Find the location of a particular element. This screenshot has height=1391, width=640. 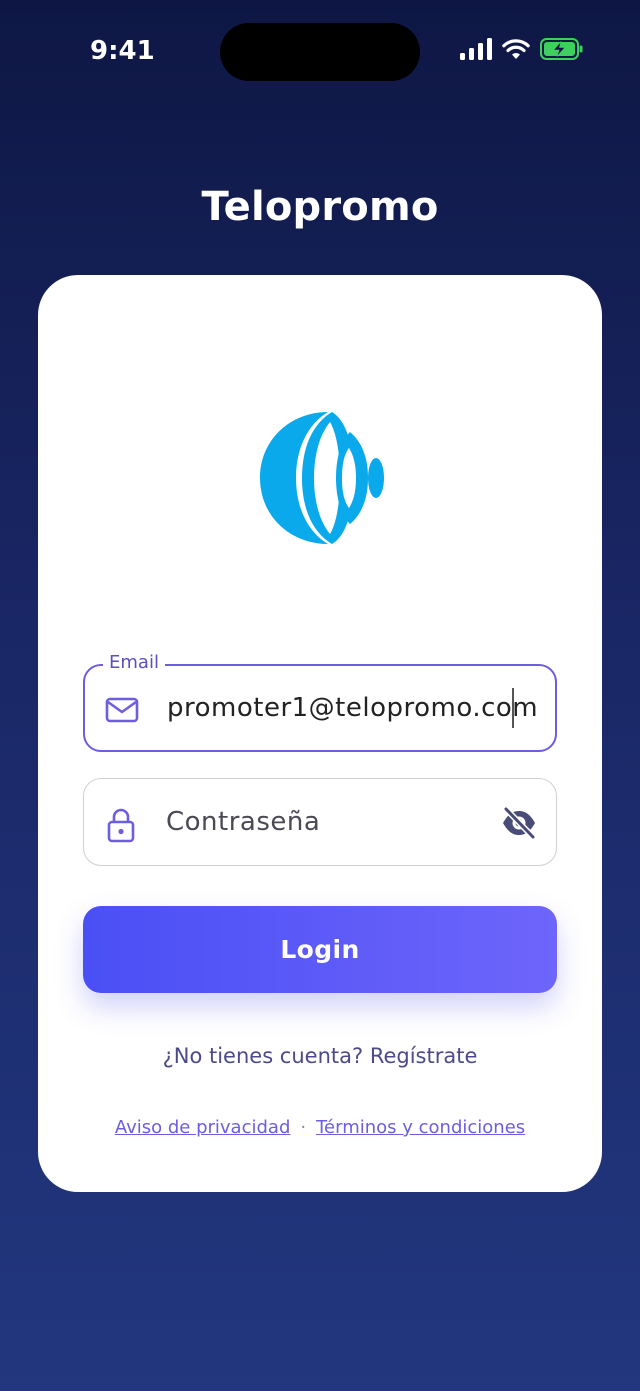

battery-charging-icon is located at coordinates (562, 51).